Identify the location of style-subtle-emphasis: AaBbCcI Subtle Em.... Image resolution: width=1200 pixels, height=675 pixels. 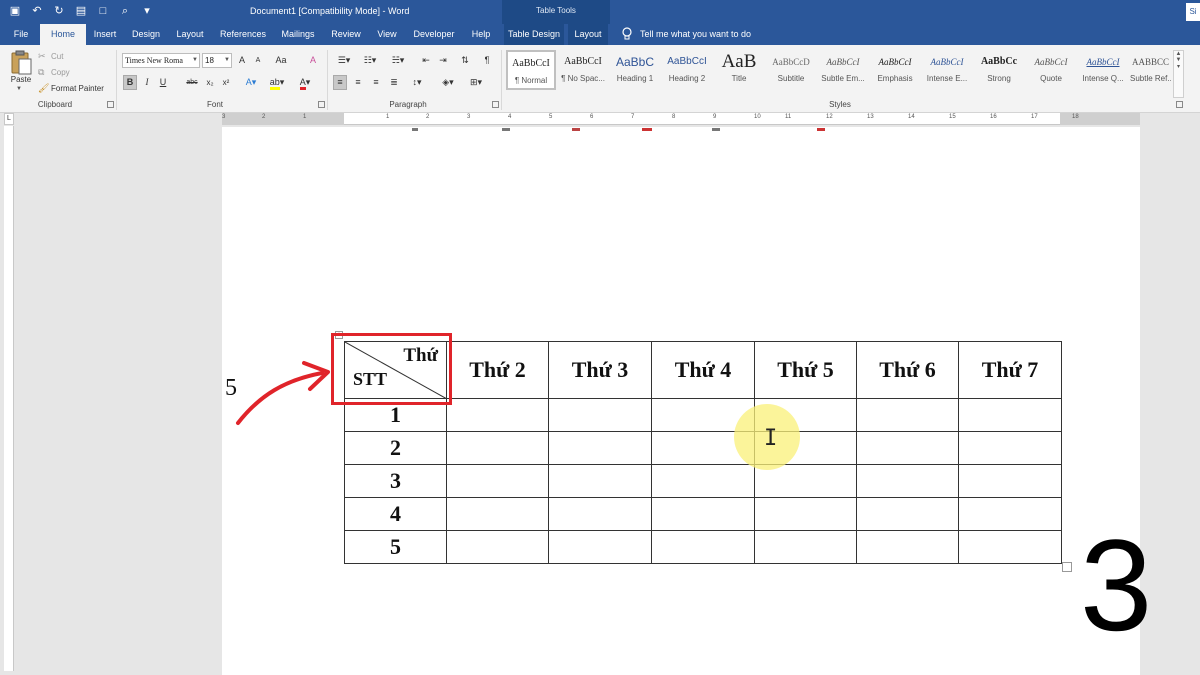
(843, 70).